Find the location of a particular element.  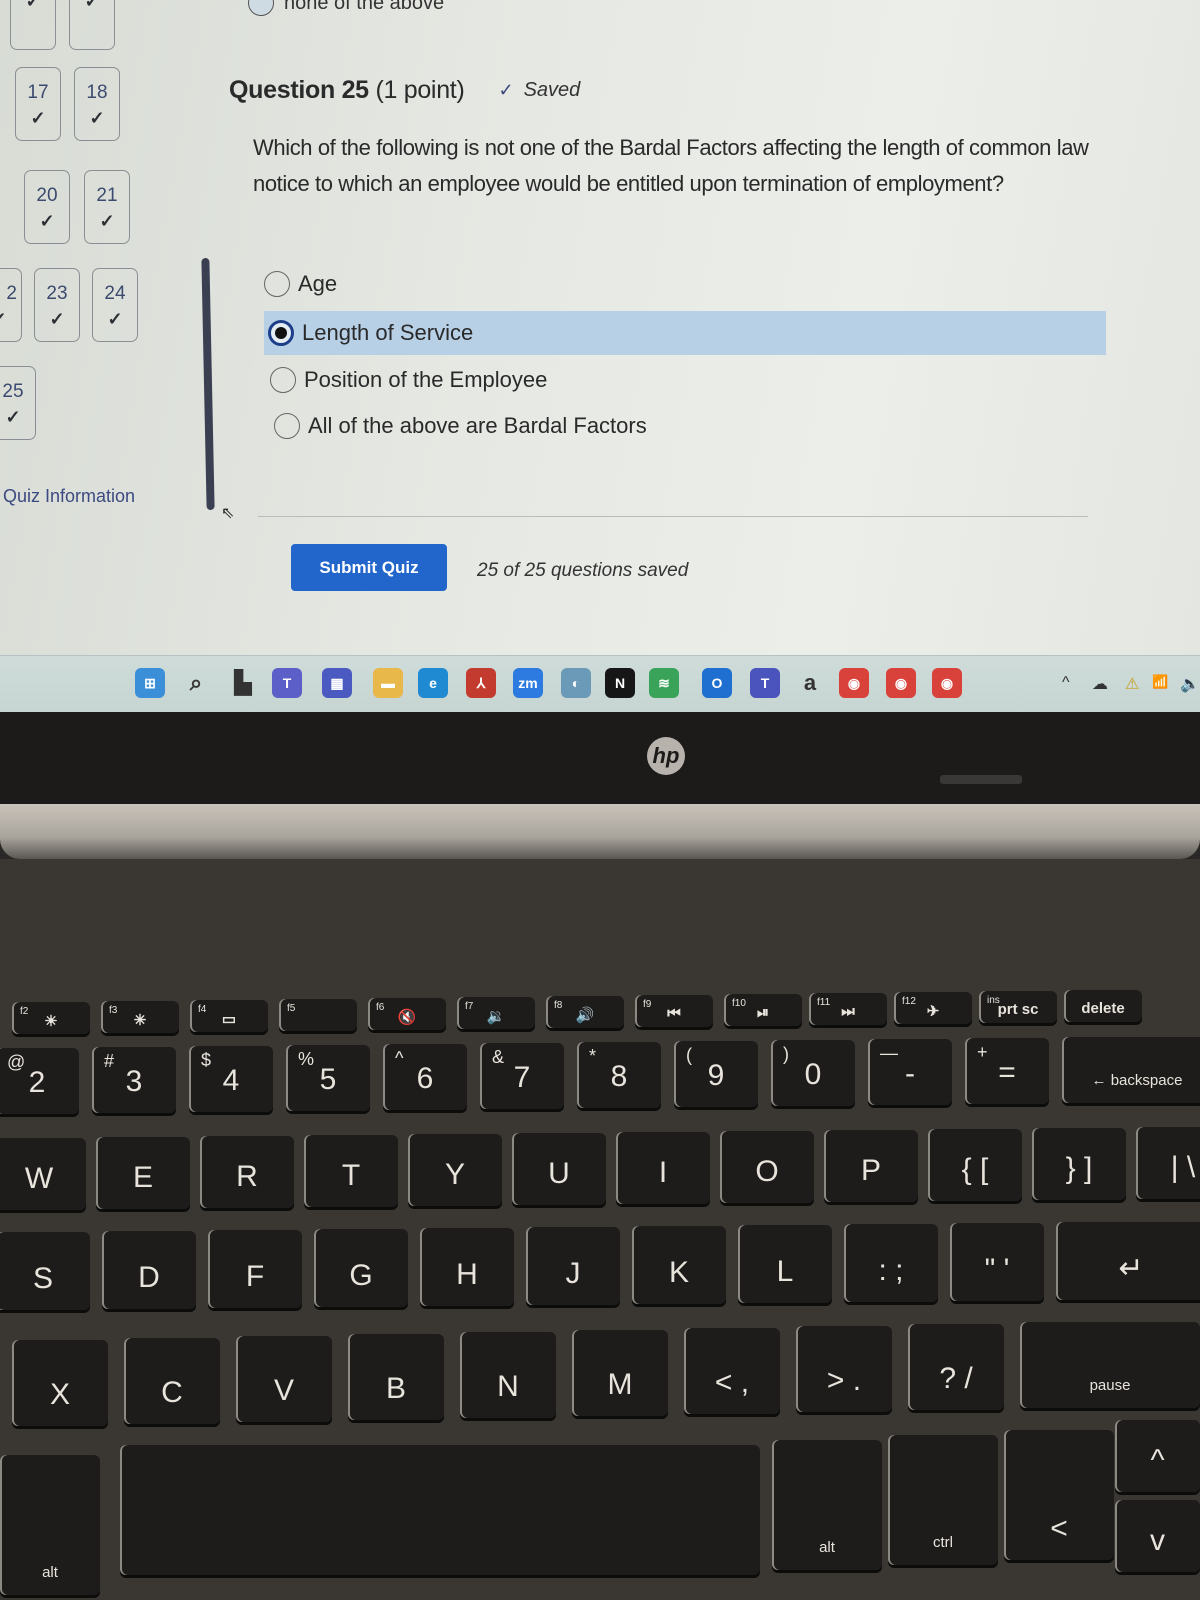

key-D: D is located at coordinates (149, 1270).